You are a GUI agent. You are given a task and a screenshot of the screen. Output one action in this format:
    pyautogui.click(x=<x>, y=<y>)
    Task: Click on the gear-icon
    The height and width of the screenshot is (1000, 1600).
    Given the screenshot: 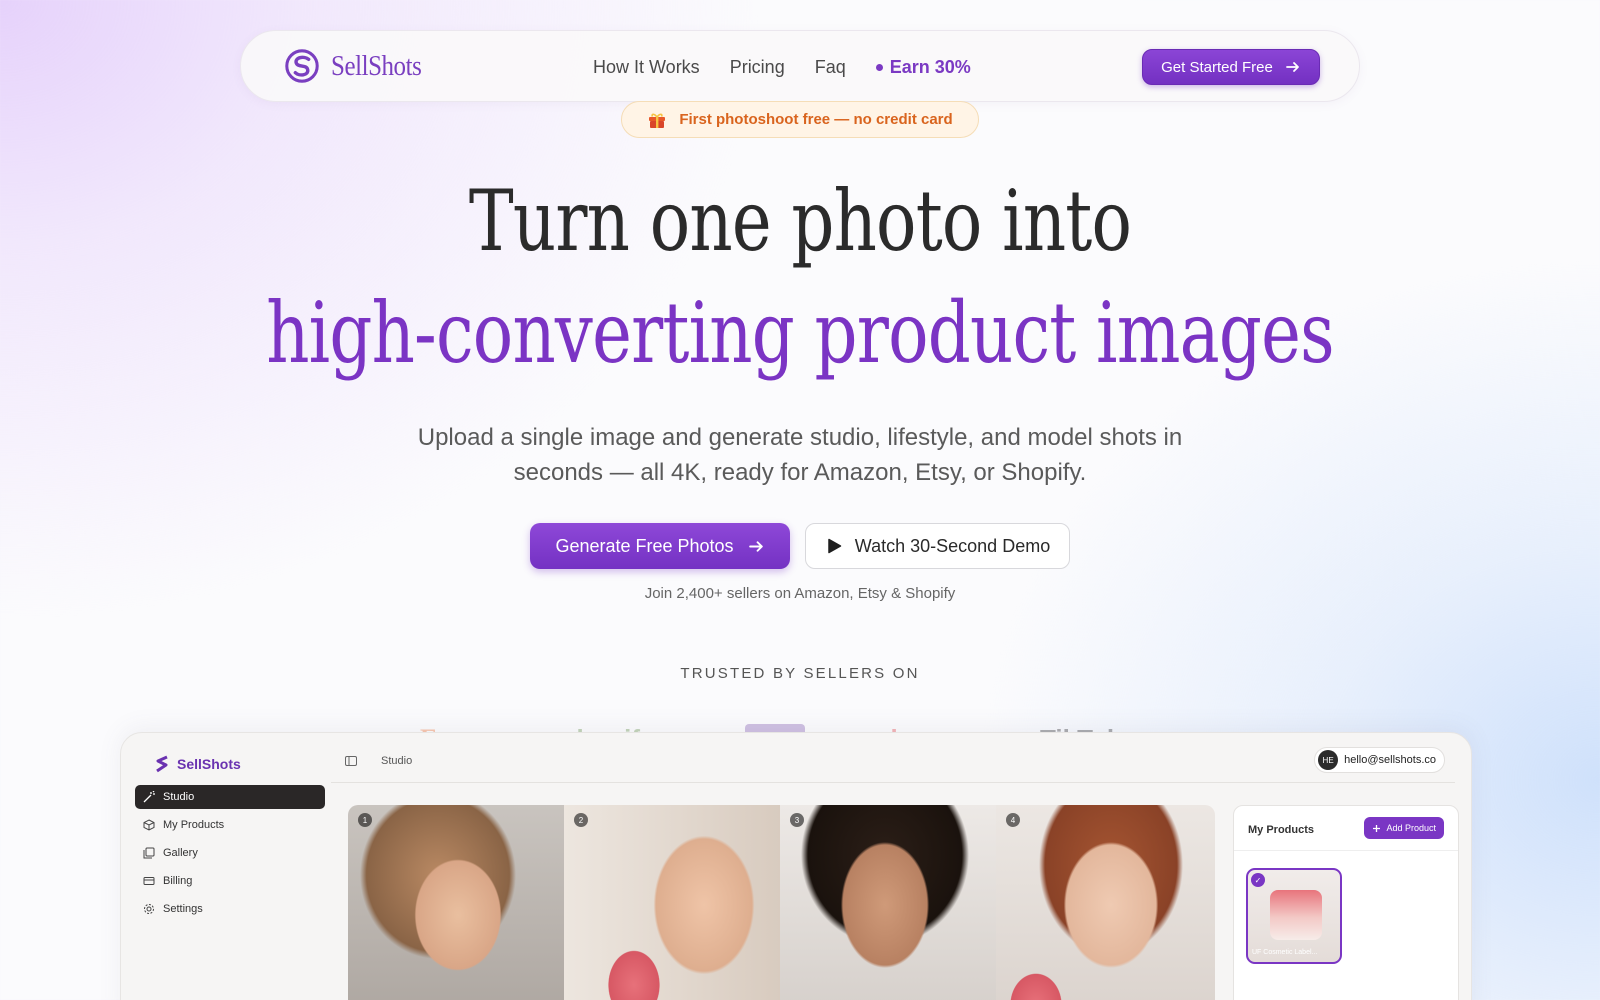 What is the action you would take?
    pyautogui.click(x=149, y=909)
    